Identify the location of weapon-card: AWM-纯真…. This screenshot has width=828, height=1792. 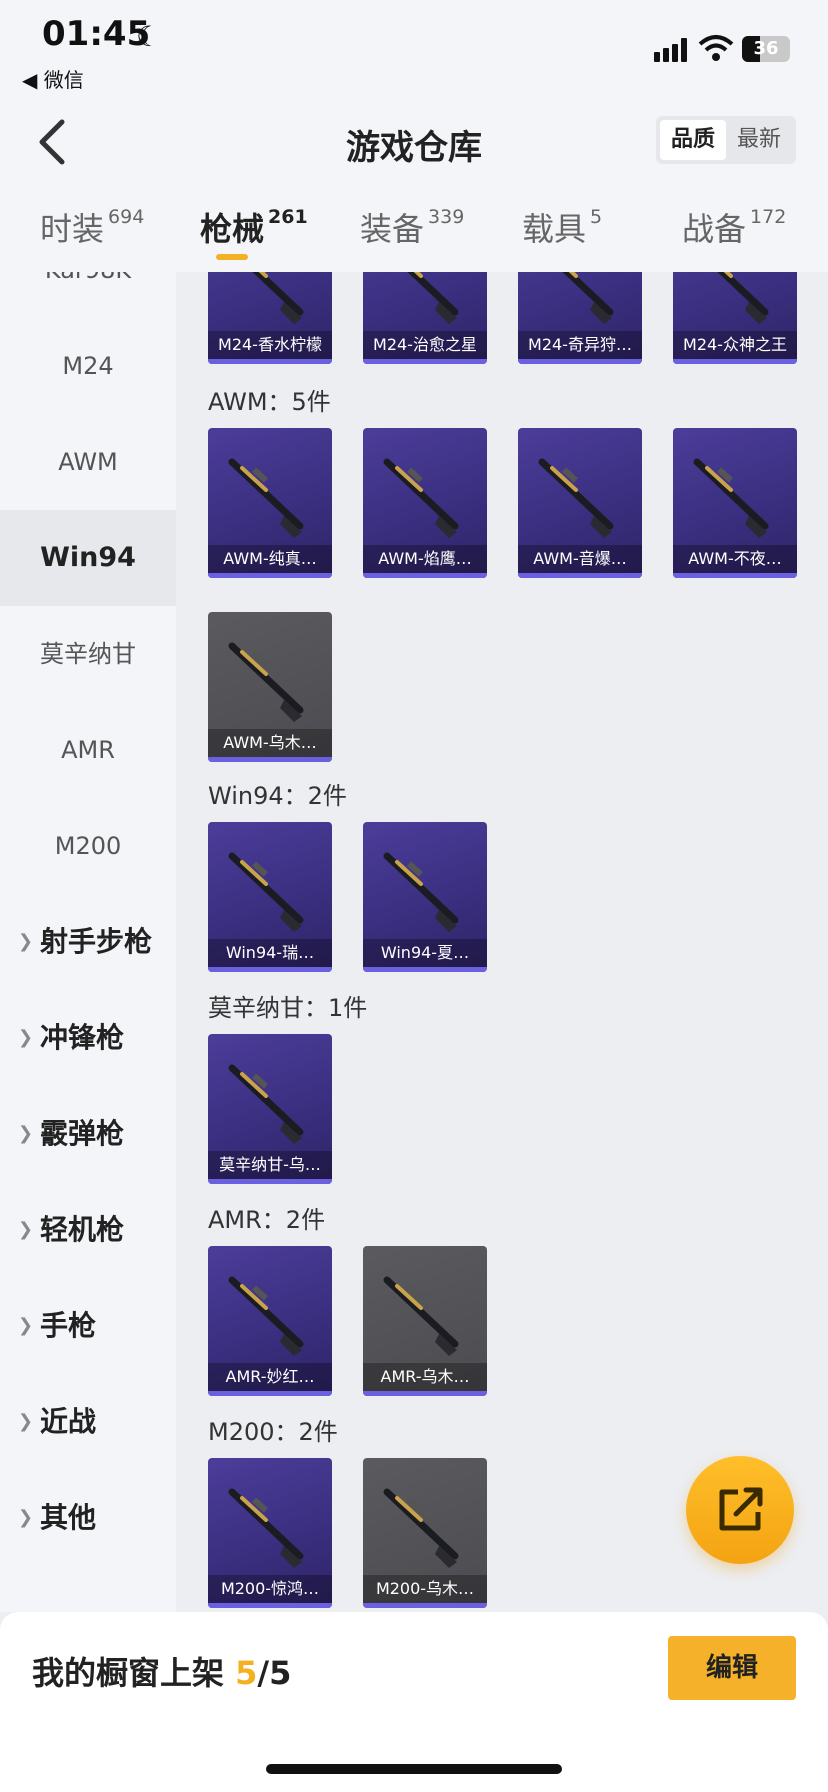
(270, 503).